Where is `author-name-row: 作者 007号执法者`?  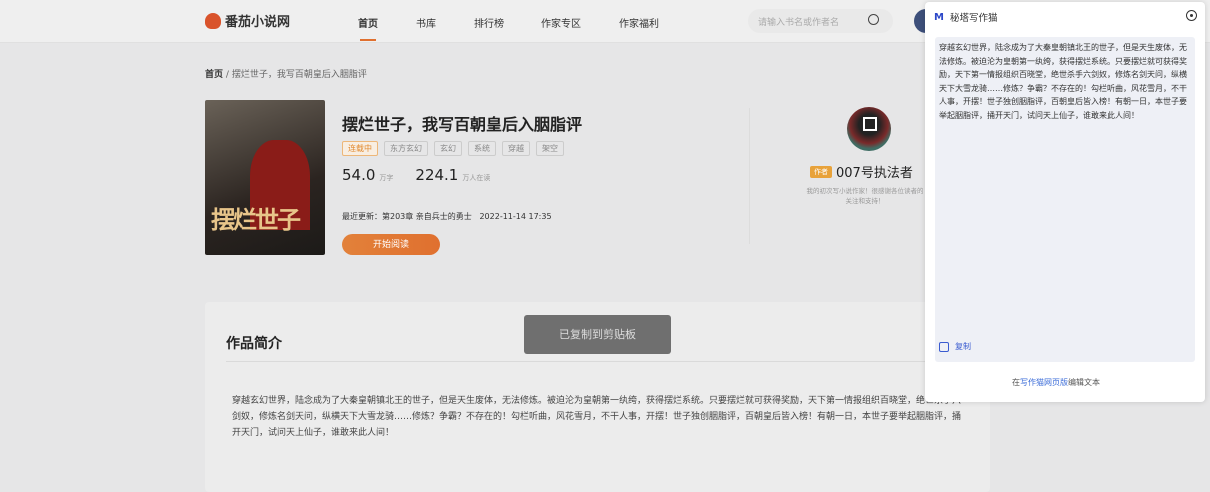 author-name-row: 作者 007号执法者 is located at coordinates (861, 171).